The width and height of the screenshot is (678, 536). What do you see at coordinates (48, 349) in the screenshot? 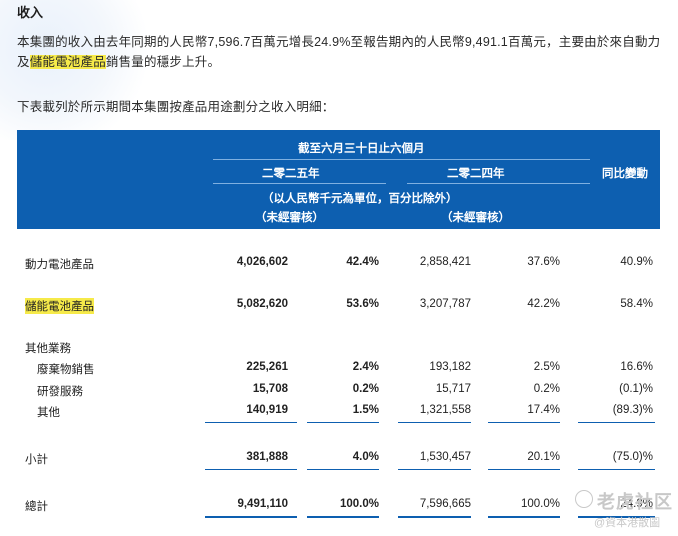
I see `row-label: 其他業務` at bounding box center [48, 349].